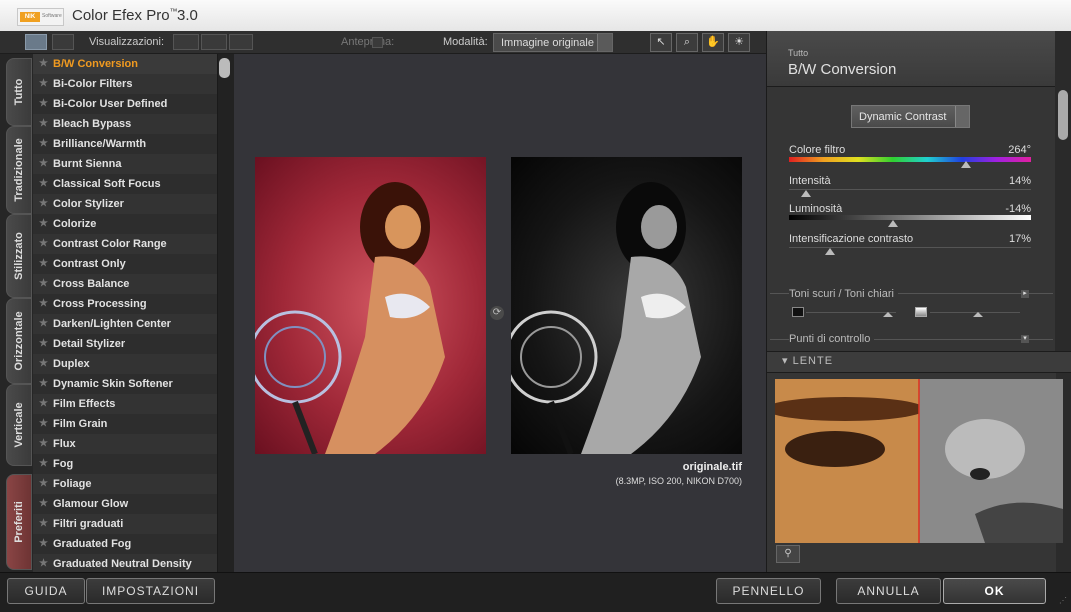 This screenshot has height=612, width=1071. Describe the element at coordinates (910, 116) in the screenshot. I see `method-select: Dynamic Contrast` at that location.